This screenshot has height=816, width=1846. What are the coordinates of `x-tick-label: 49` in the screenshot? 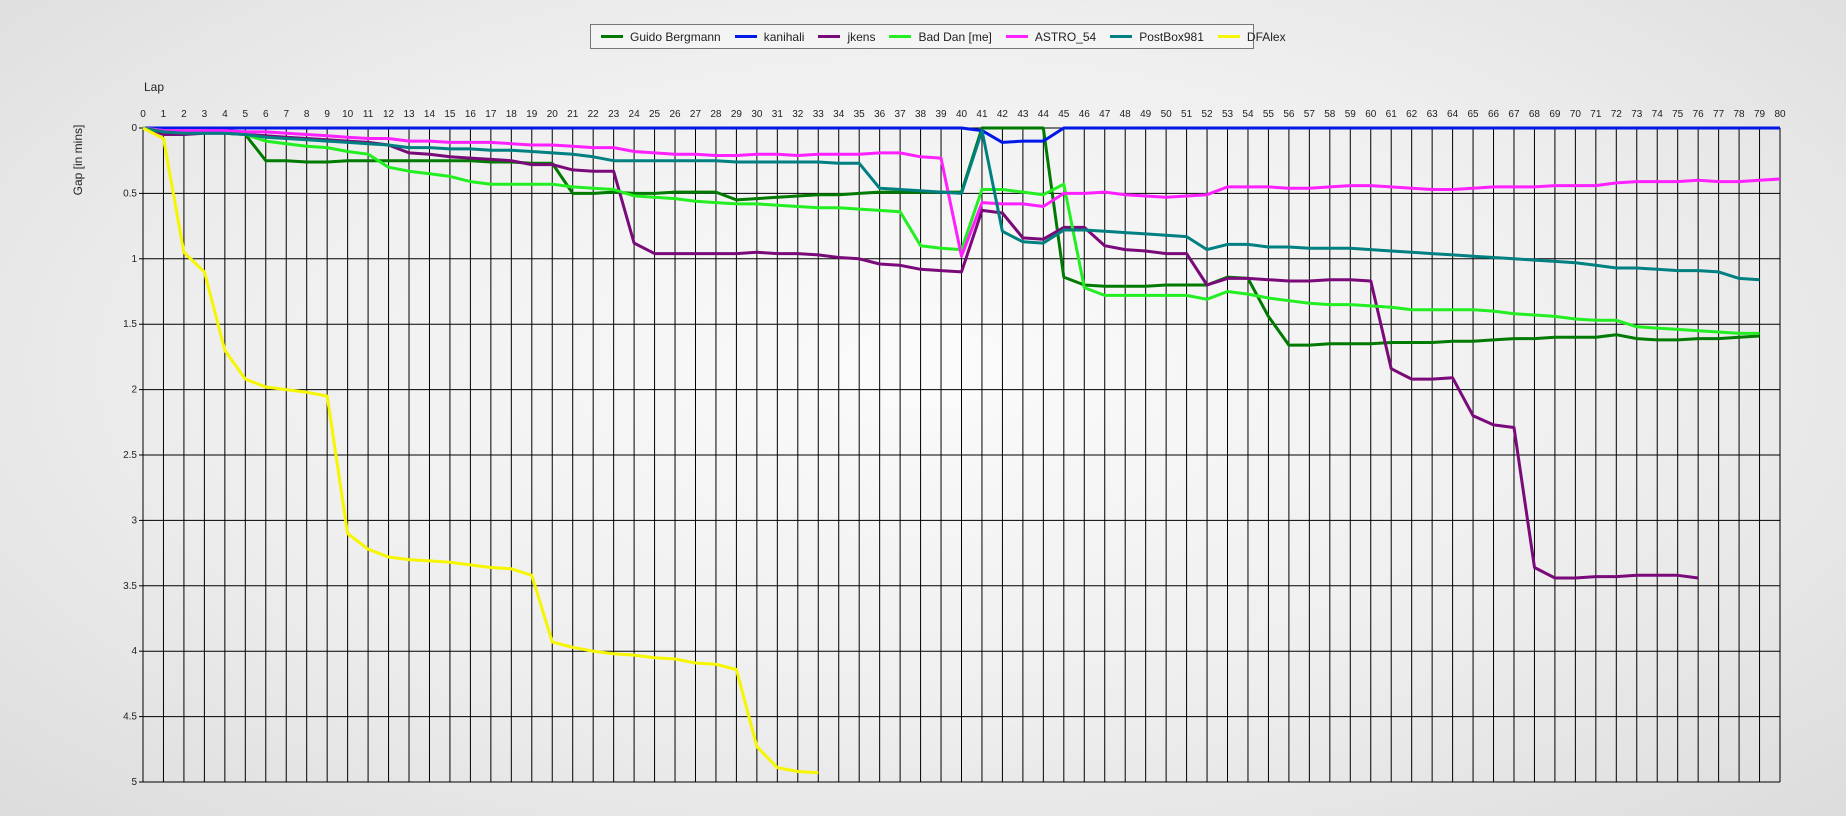 It's located at (1146, 114).